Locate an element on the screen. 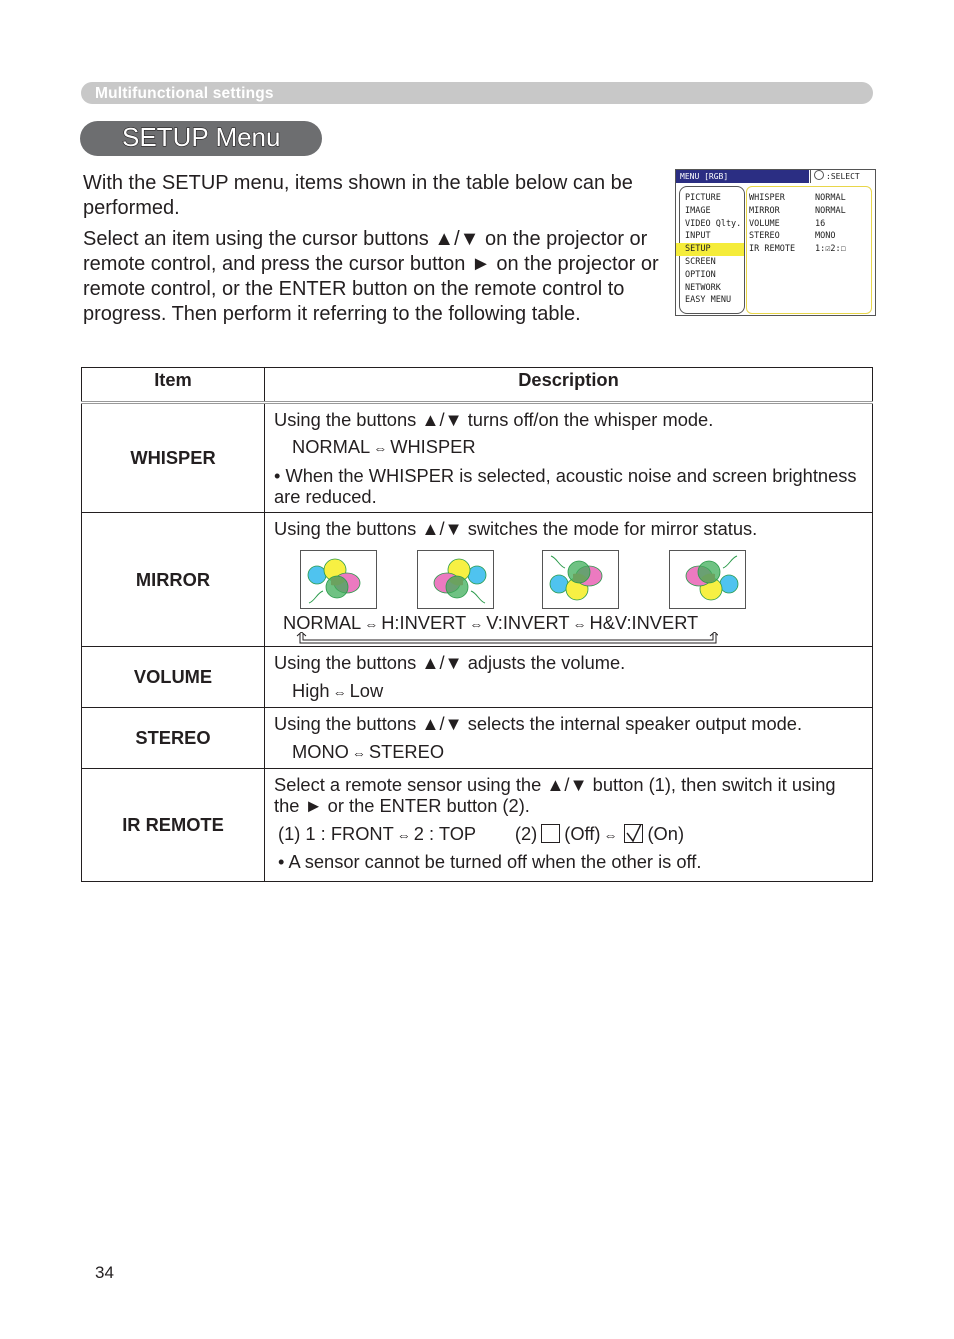 This screenshot has width=954, height=1339. stereo-options: MONO ⇔ STEREO is located at coordinates (368, 751).